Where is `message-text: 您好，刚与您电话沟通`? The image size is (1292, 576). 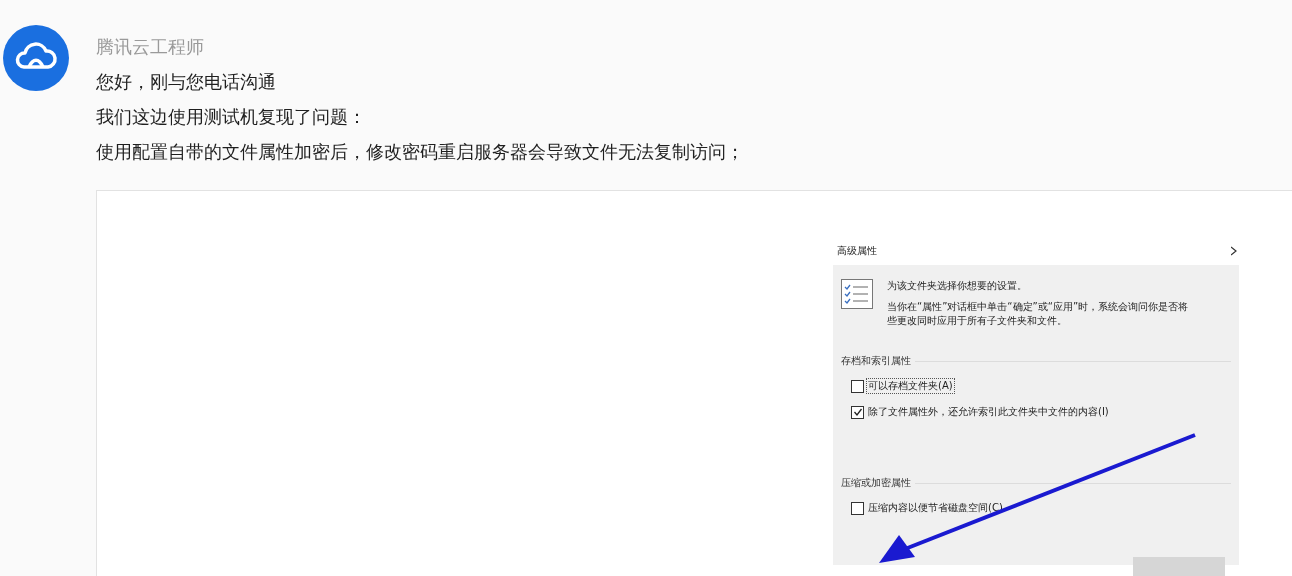
message-text: 您好，刚与您电话沟通 is located at coordinates (186, 82).